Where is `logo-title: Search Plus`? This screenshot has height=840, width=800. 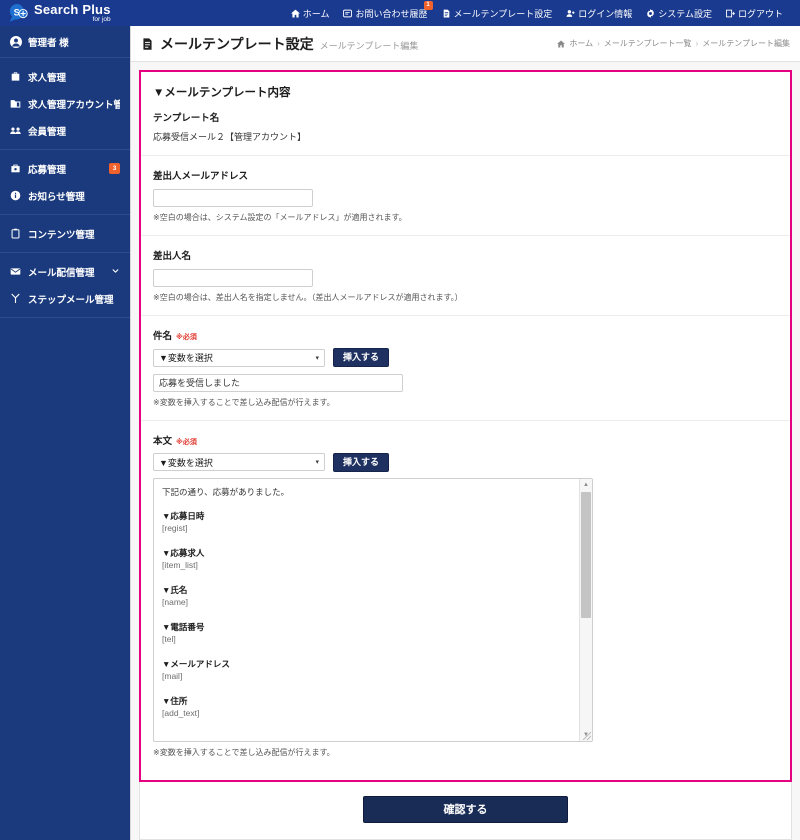
logo-title: Search Plus is located at coordinates (72, 9).